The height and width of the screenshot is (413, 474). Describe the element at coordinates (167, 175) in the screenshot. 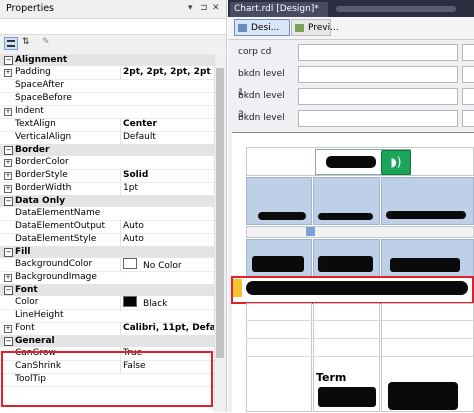

I see `property-value: Solid` at that location.